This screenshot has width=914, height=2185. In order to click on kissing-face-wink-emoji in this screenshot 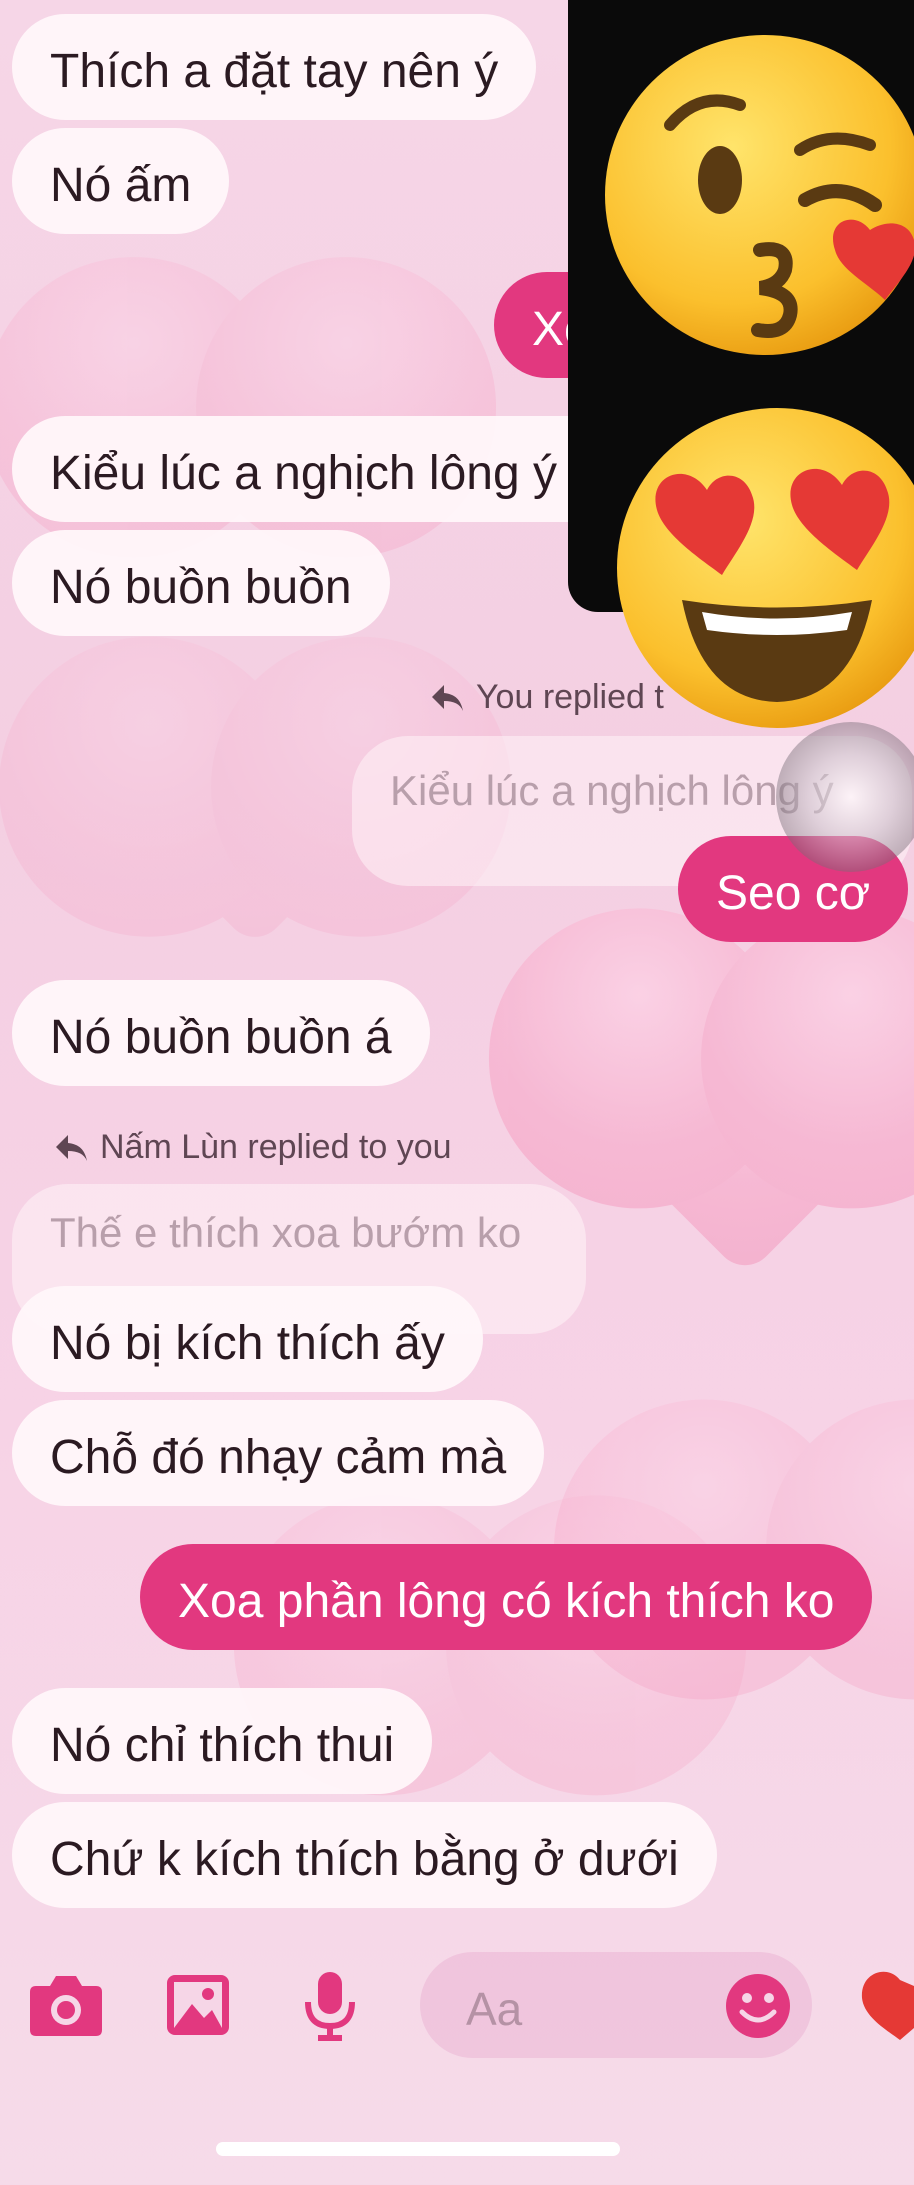, I will do `click(759, 195)`.